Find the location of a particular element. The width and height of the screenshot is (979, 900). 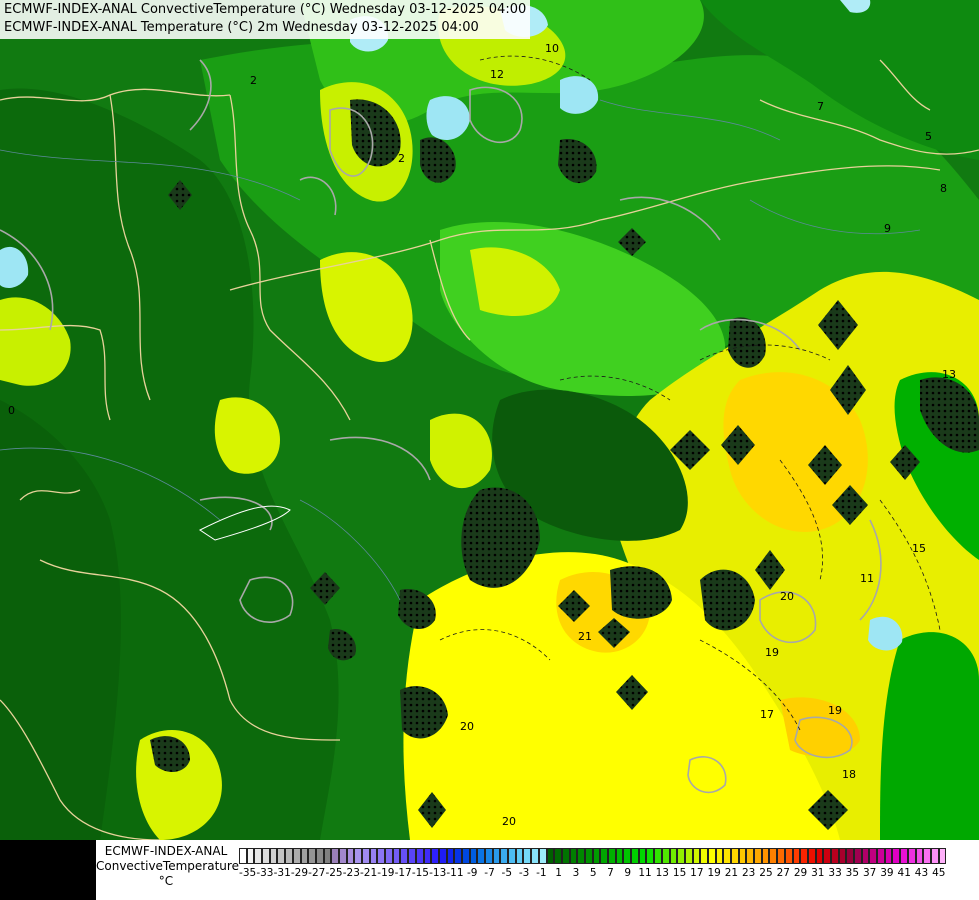

contour-label: 20 is located at coordinates (787, 596).